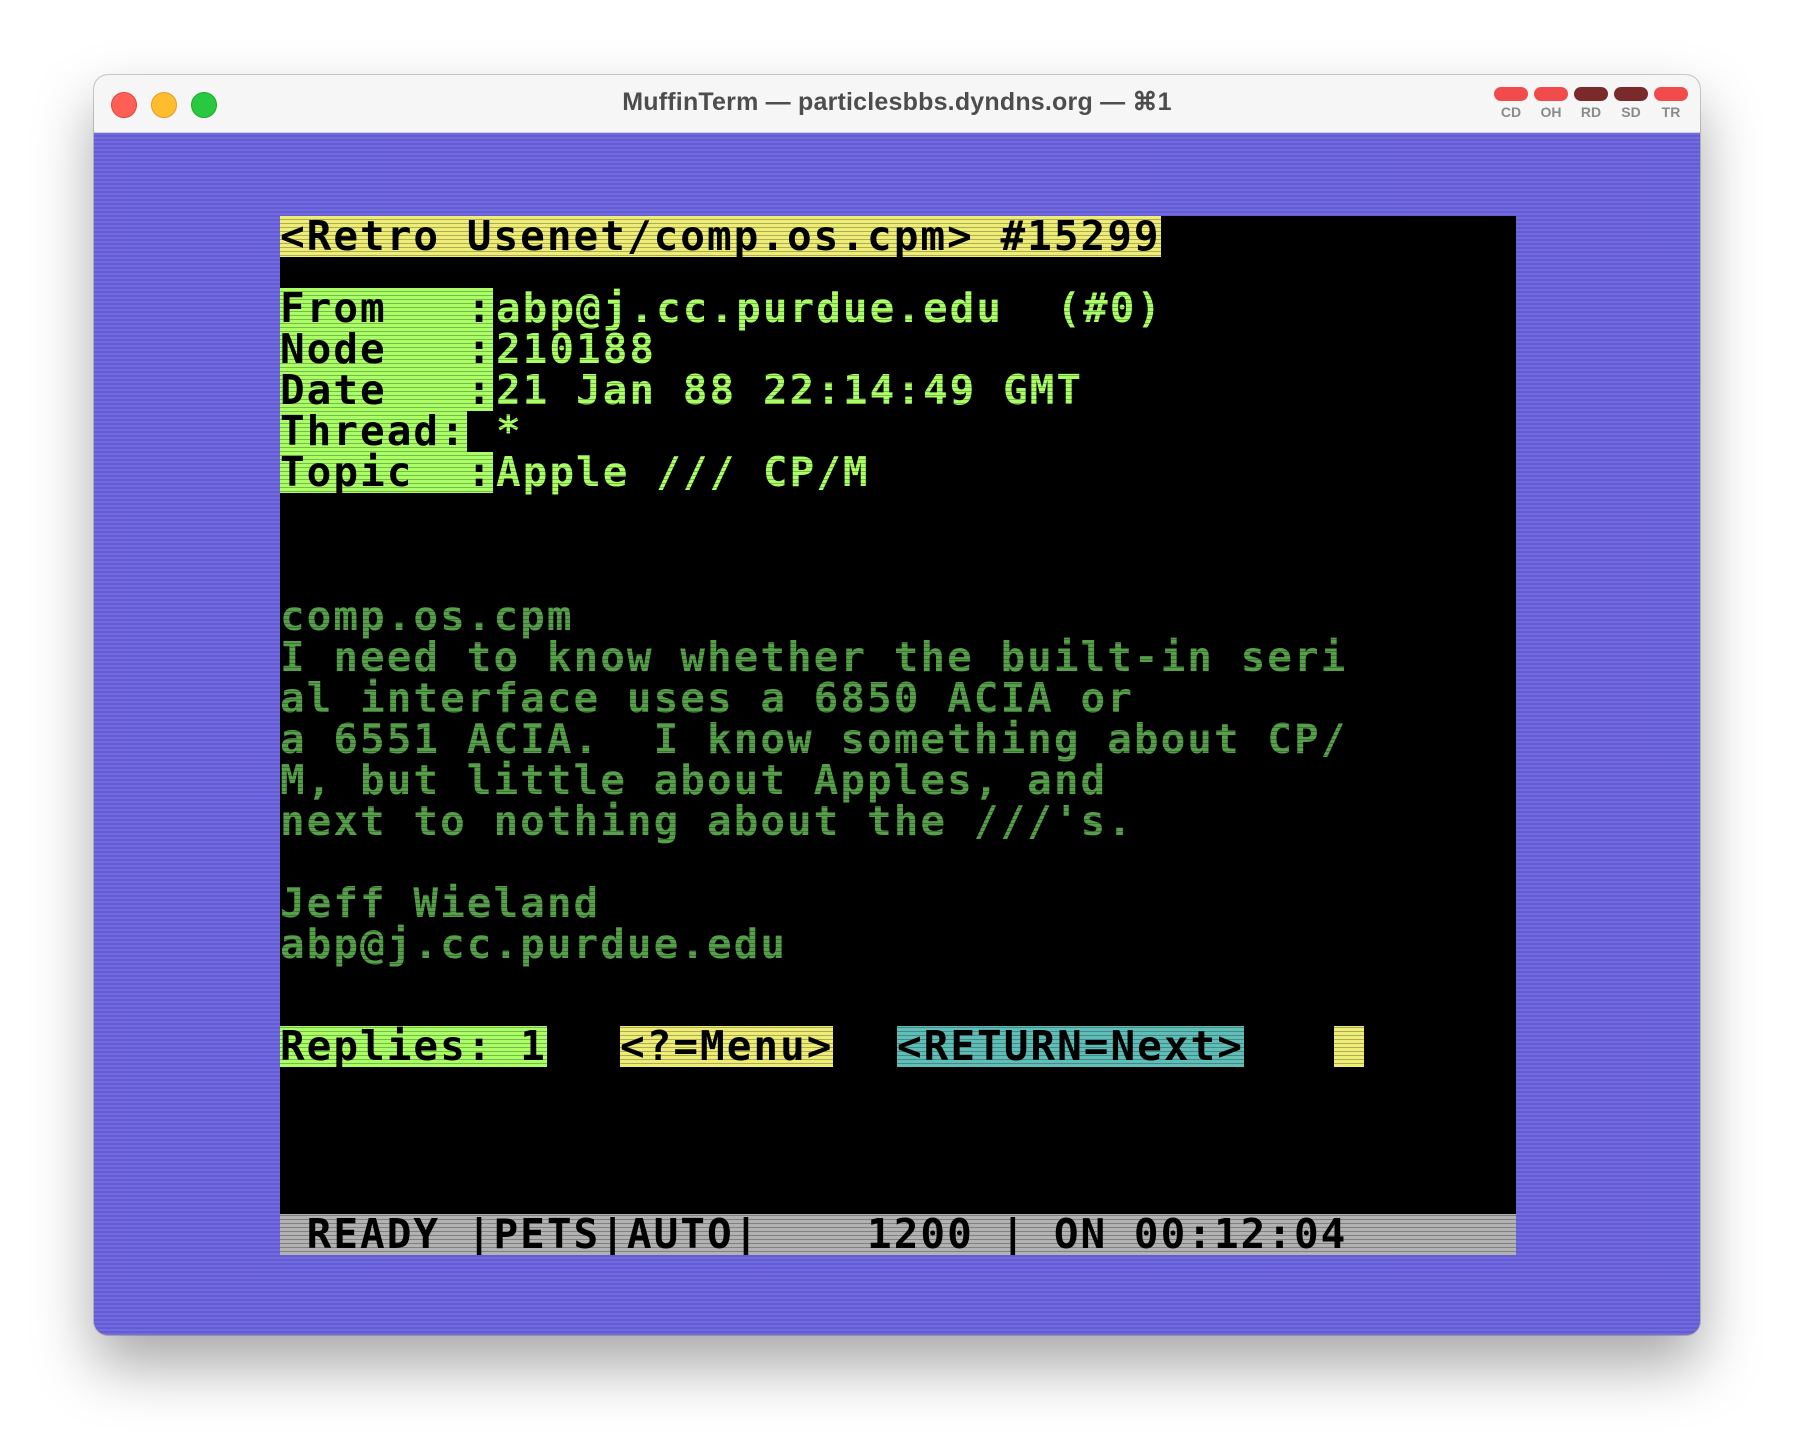 This screenshot has width=1800, height=1450. I want to click on body-line: al interface uses a 6850 ACIA or, so click(707, 698).